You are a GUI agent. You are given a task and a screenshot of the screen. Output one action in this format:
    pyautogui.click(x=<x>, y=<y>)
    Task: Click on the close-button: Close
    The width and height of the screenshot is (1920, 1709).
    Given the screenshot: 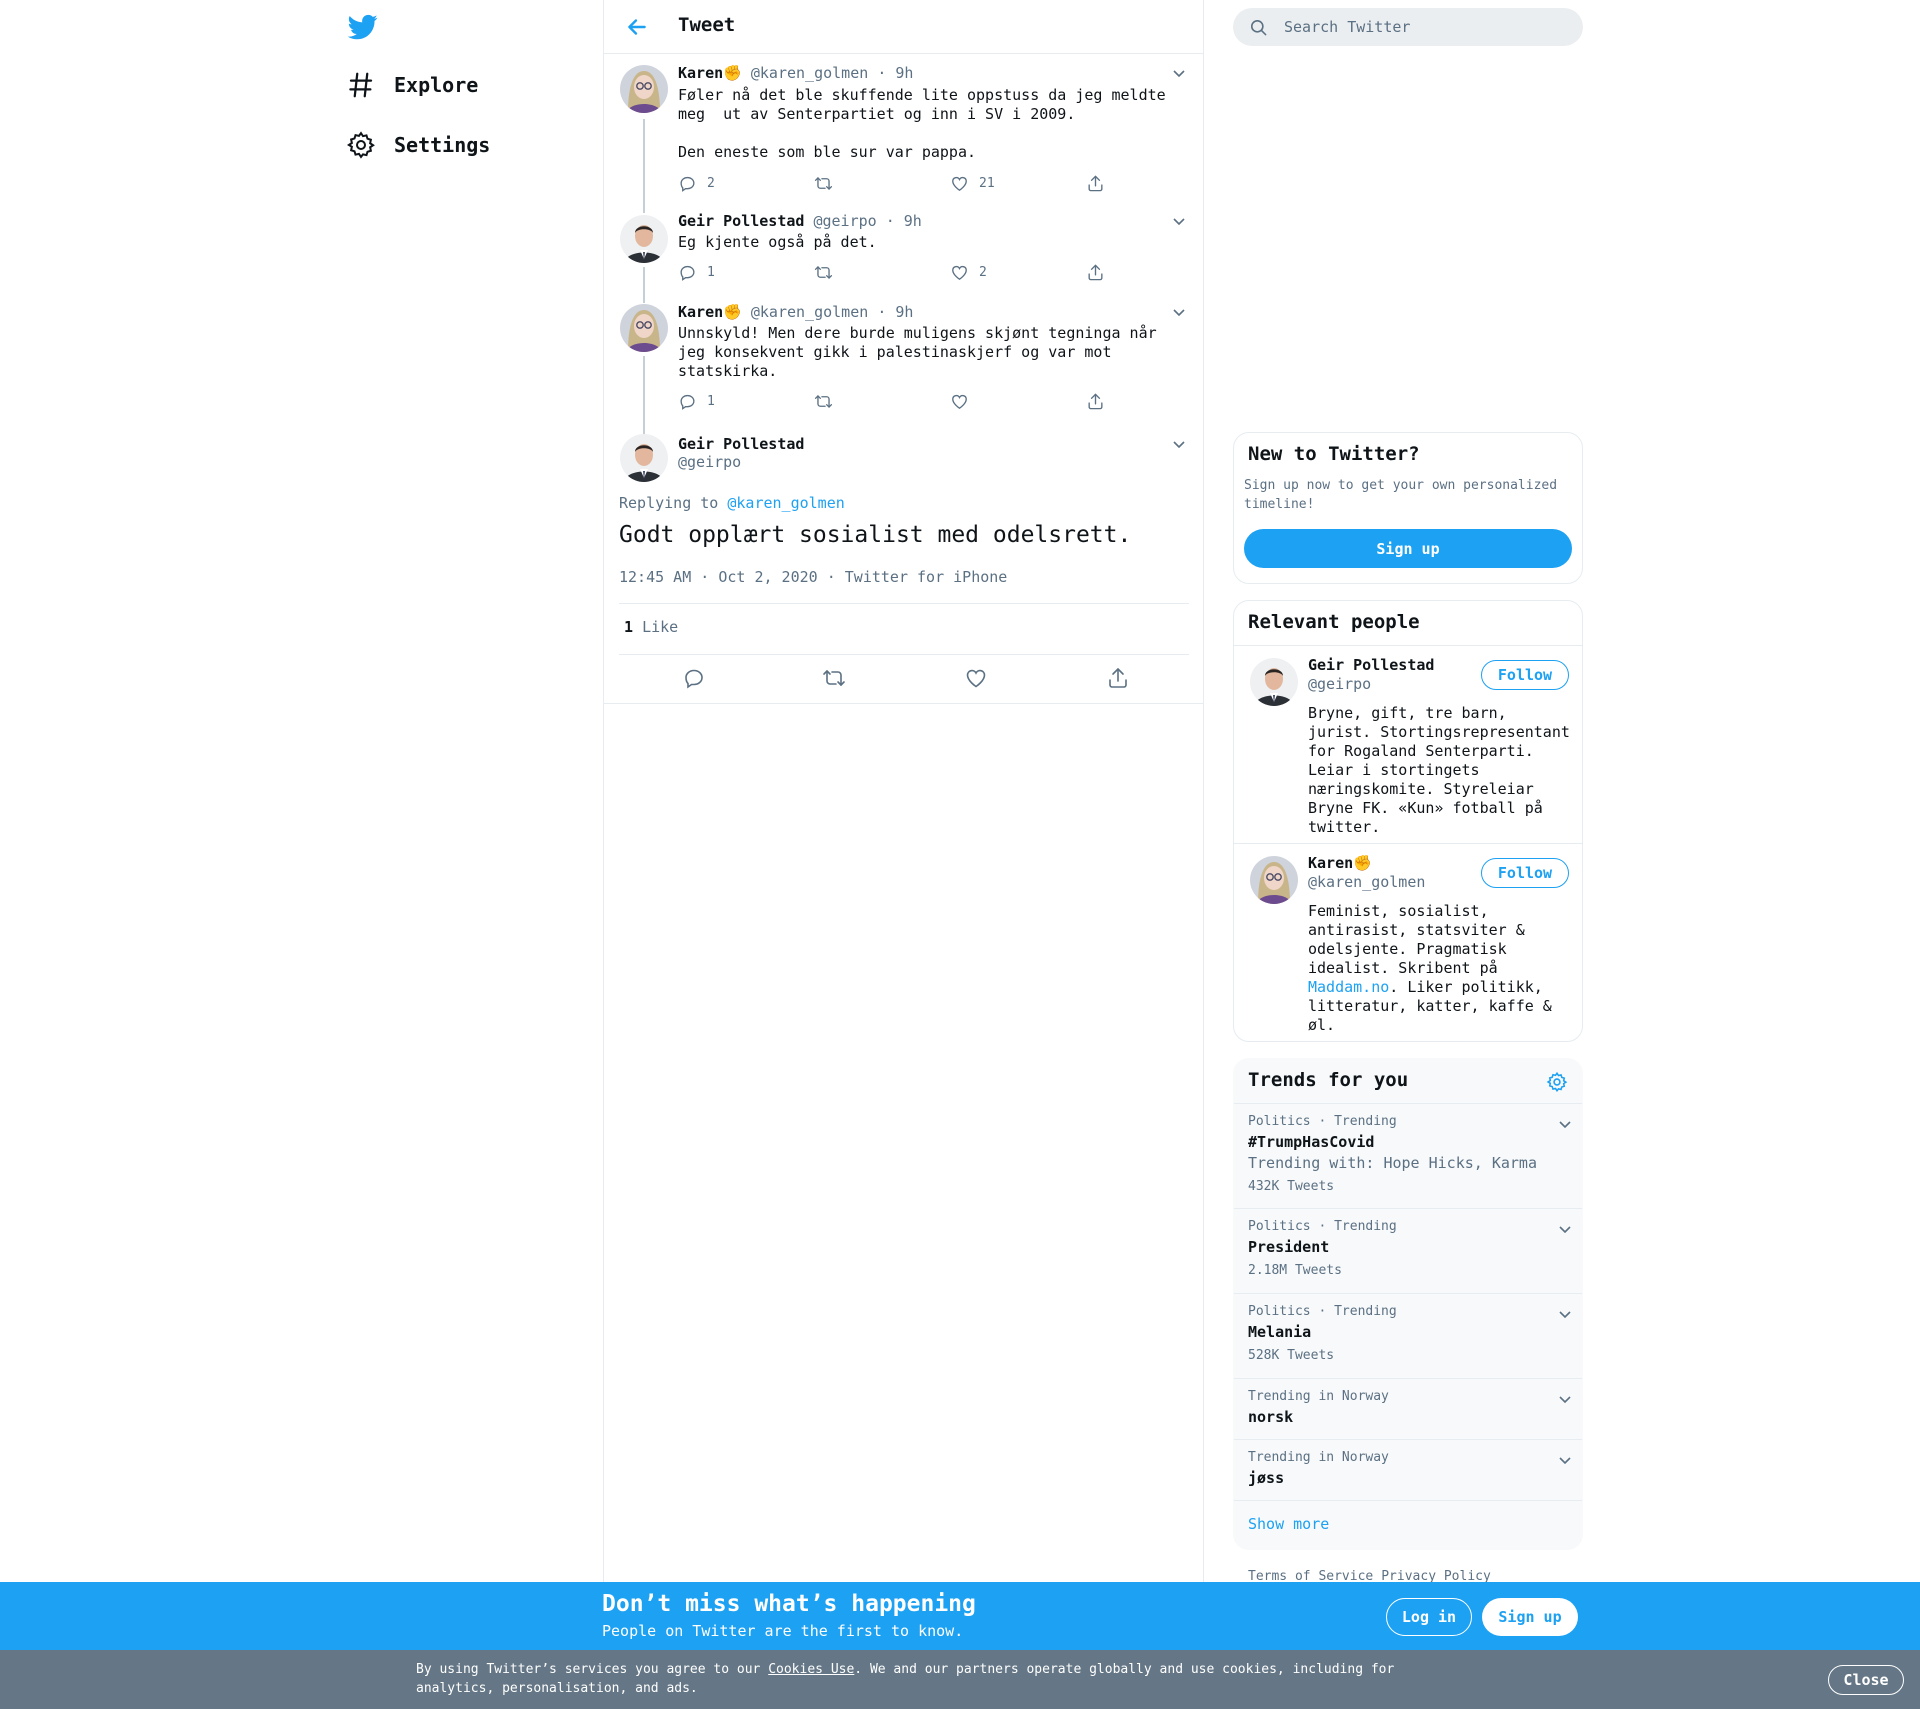 What is the action you would take?
    pyautogui.click(x=1866, y=1680)
    